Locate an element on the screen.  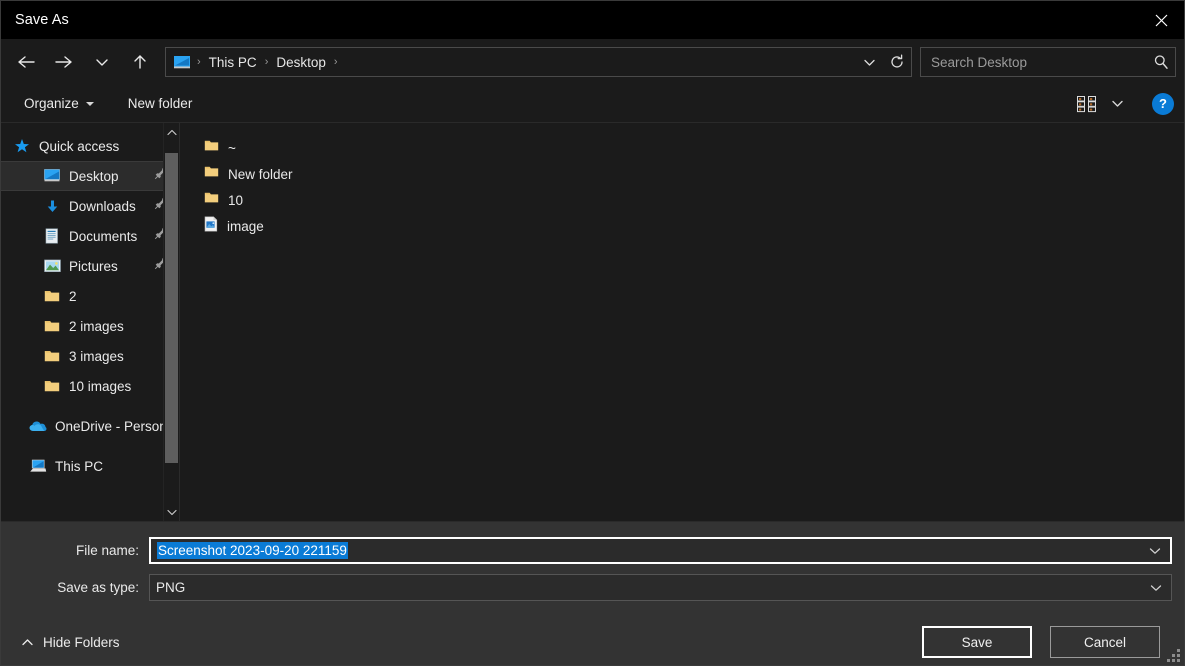
cancel-label: Cancel is located at coordinates (1105, 642).